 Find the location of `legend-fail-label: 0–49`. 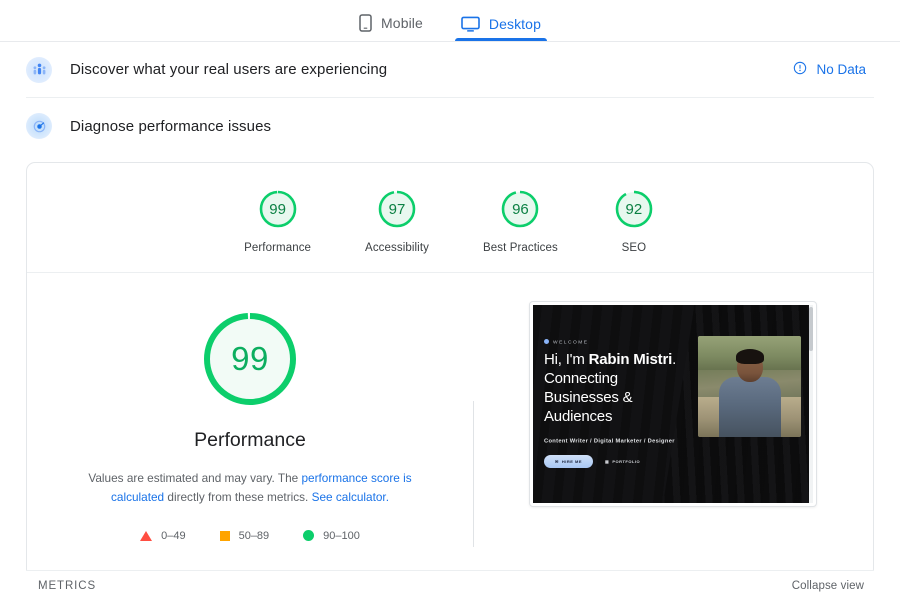

legend-fail-label: 0–49 is located at coordinates (173, 535).